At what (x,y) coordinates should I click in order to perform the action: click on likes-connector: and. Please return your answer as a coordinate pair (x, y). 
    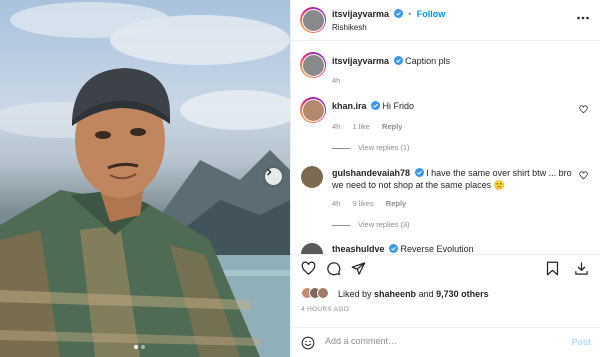
    Looking at the image, I should click on (426, 294).